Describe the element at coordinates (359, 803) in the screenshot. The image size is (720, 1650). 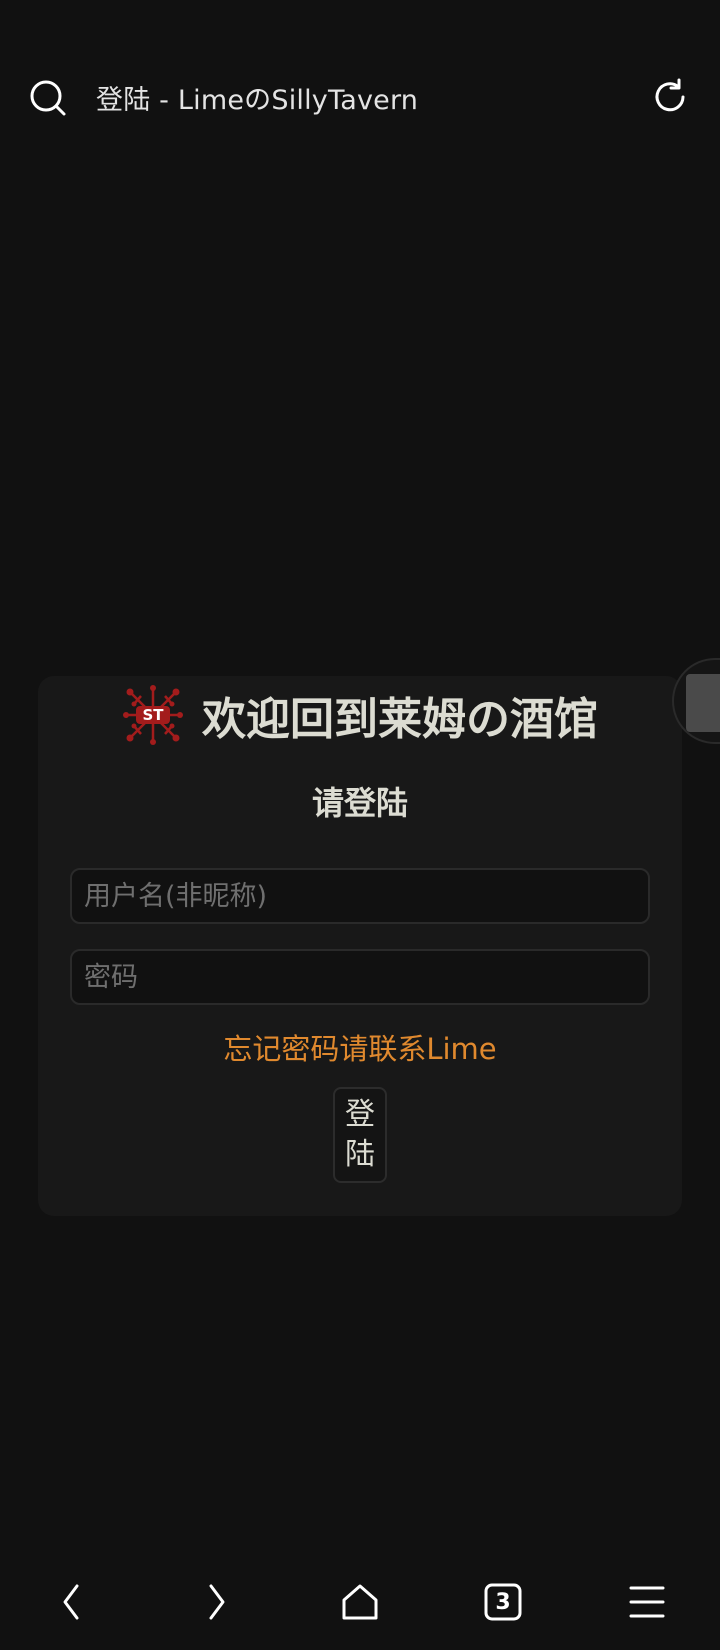
I see `login-heading: 请登陆` at that location.